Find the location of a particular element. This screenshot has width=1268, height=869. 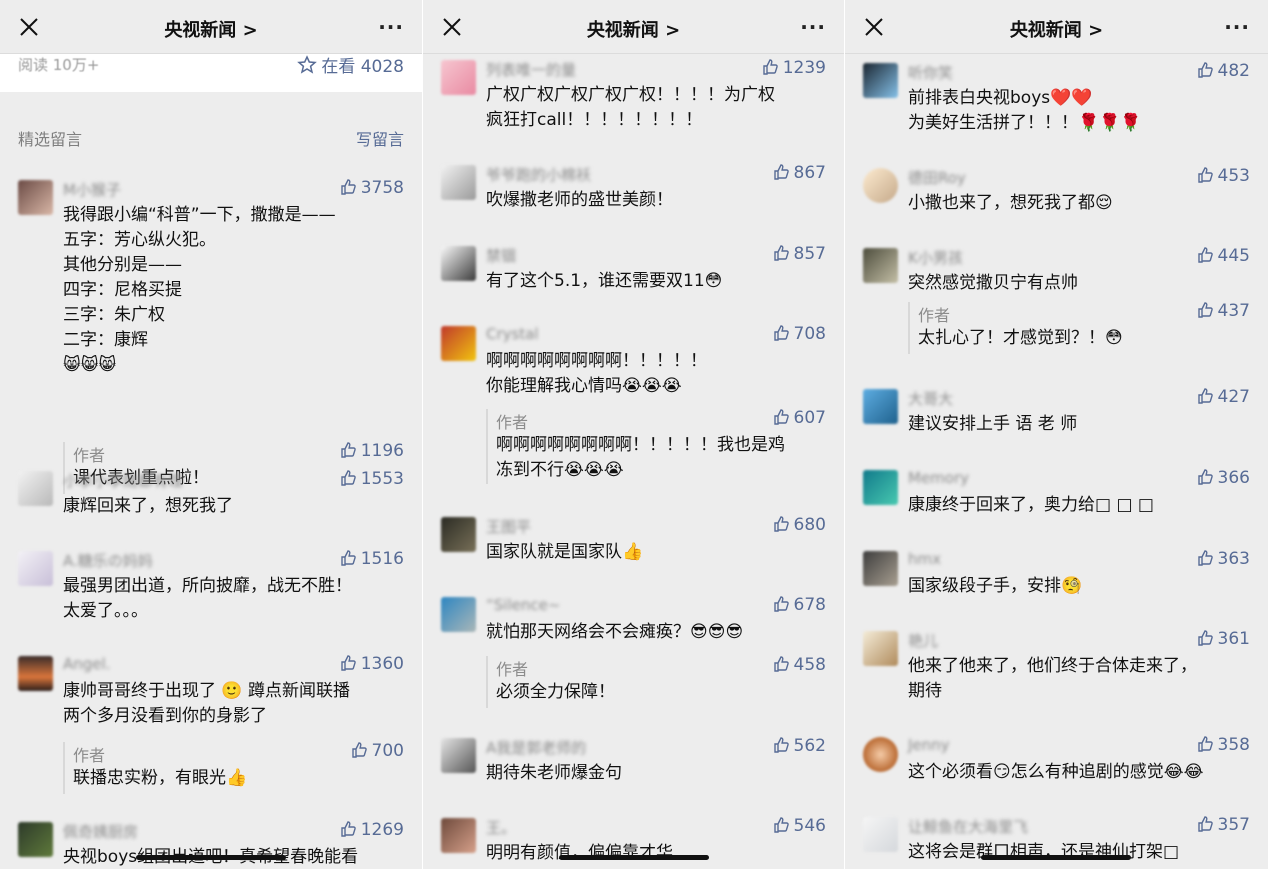

like-button: 358 is located at coordinates (1223, 745).